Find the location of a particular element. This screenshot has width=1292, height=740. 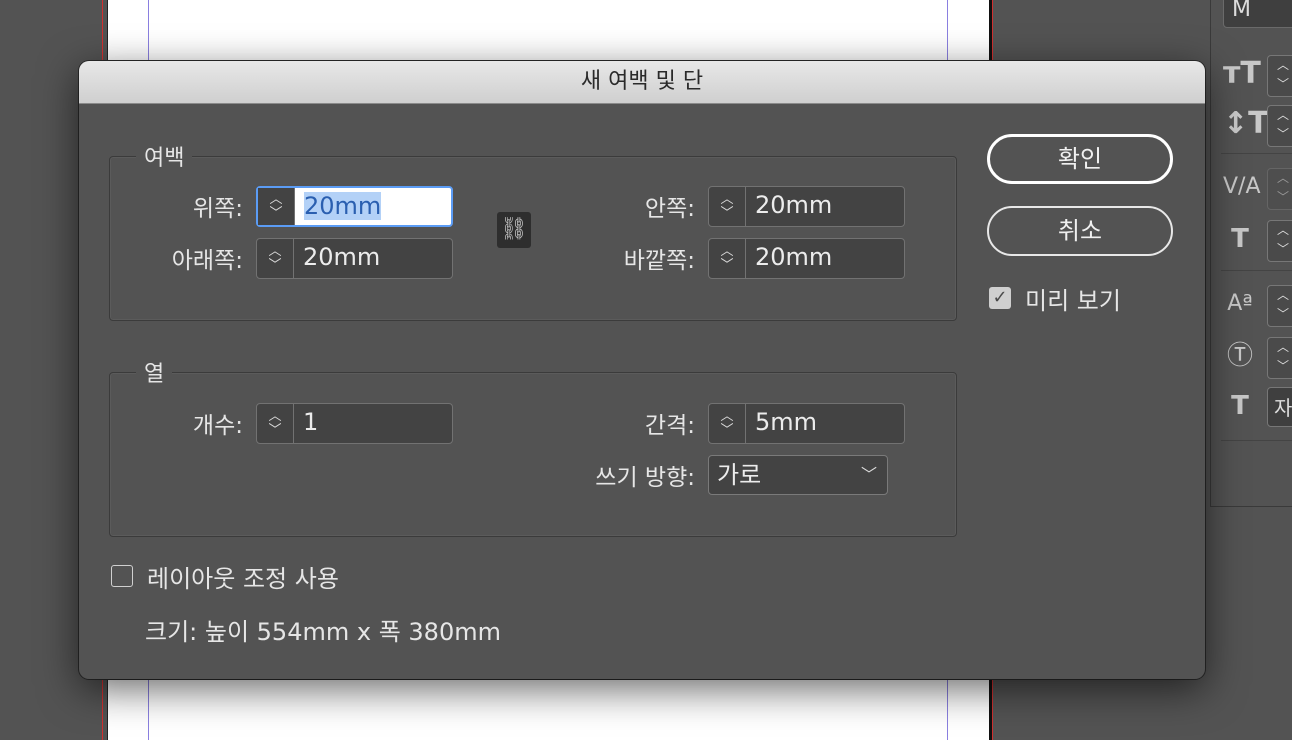

kerning-stepper: ︿ ﹀ is located at coordinates (1279, 189).